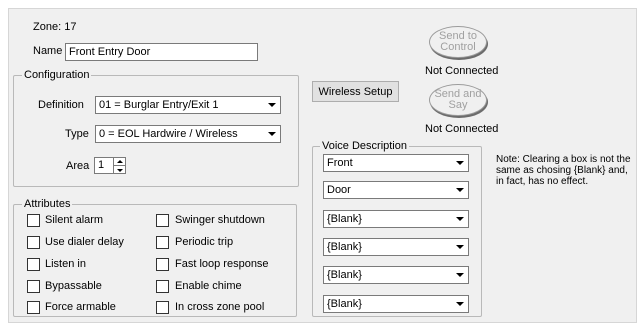 Image resolution: width=642 pixels, height=327 pixels. I want to click on bypassable-label: Bypassable, so click(73, 286).